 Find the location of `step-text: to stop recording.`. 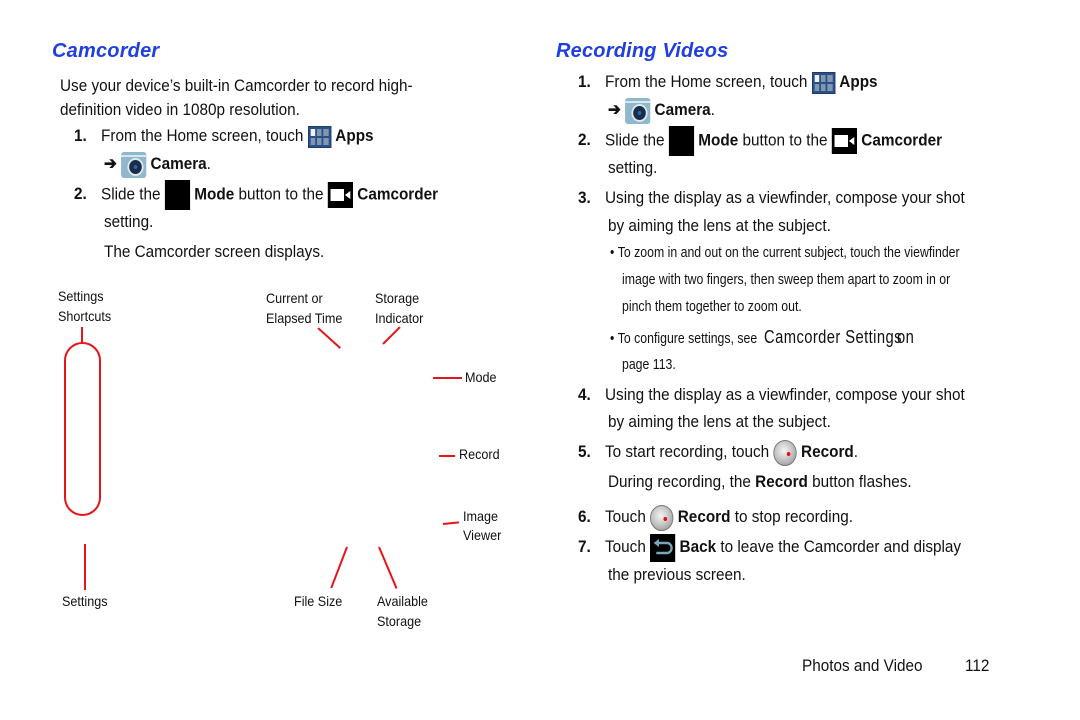

step-text: to stop recording. is located at coordinates (793, 516).